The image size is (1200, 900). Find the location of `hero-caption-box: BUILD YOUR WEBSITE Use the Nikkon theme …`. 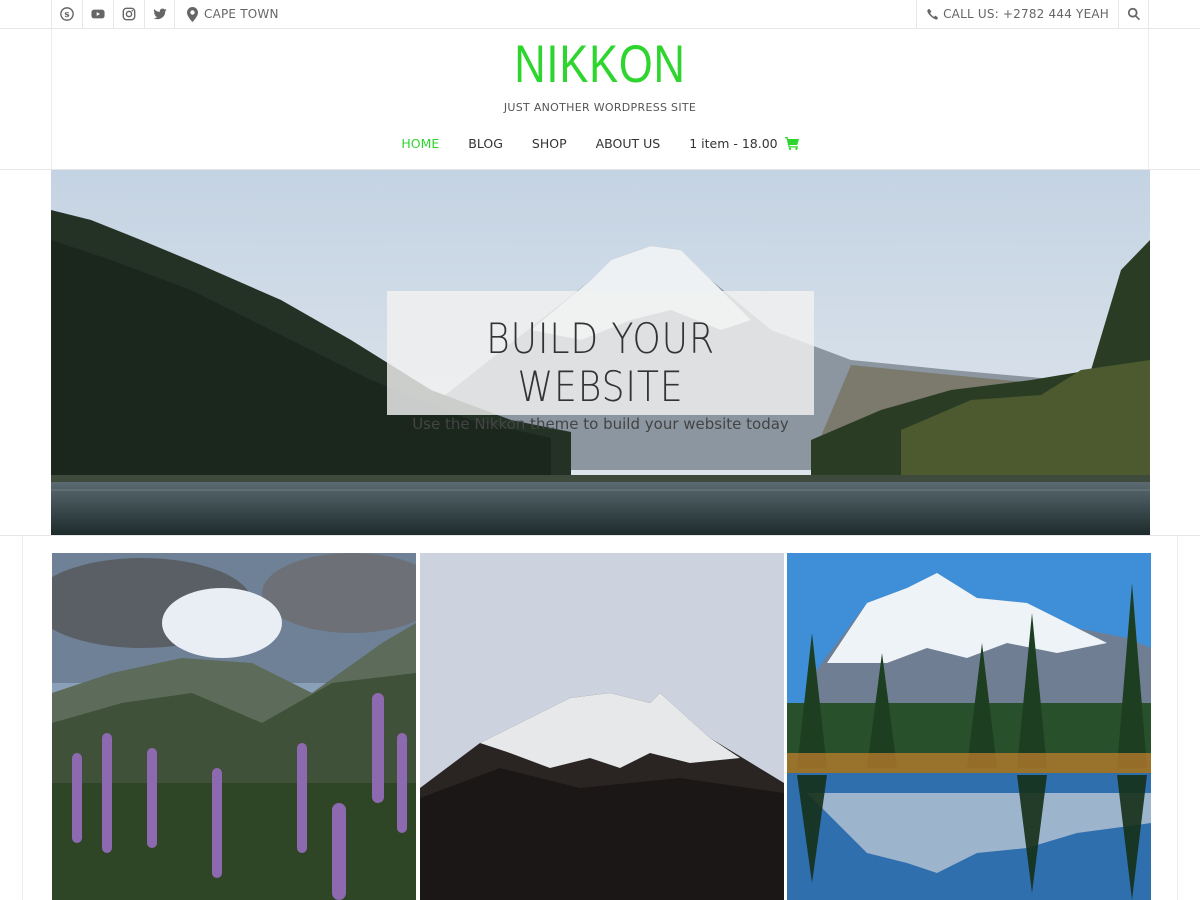

hero-caption-box: BUILD YOUR WEBSITE Use the Nikkon theme … is located at coordinates (600, 362).